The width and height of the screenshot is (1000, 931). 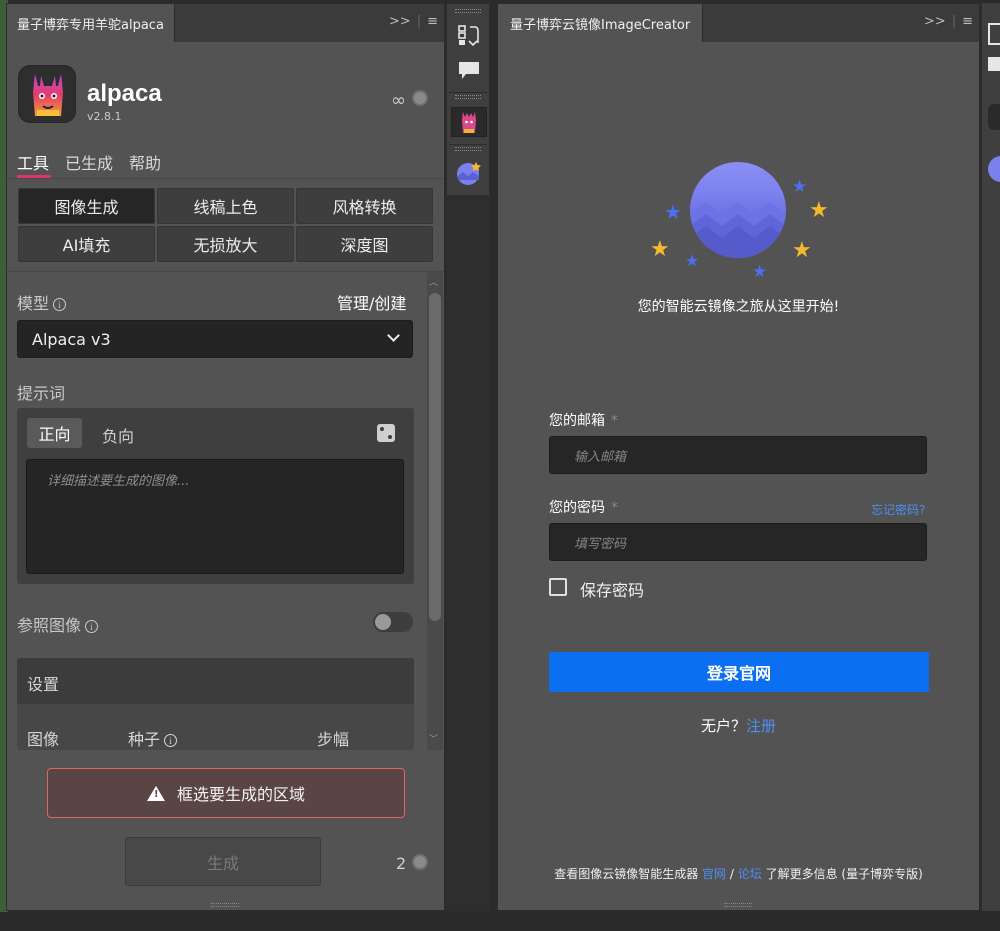 What do you see at coordinates (393, 622) in the screenshot?
I see `ref-image-toggle` at bounding box center [393, 622].